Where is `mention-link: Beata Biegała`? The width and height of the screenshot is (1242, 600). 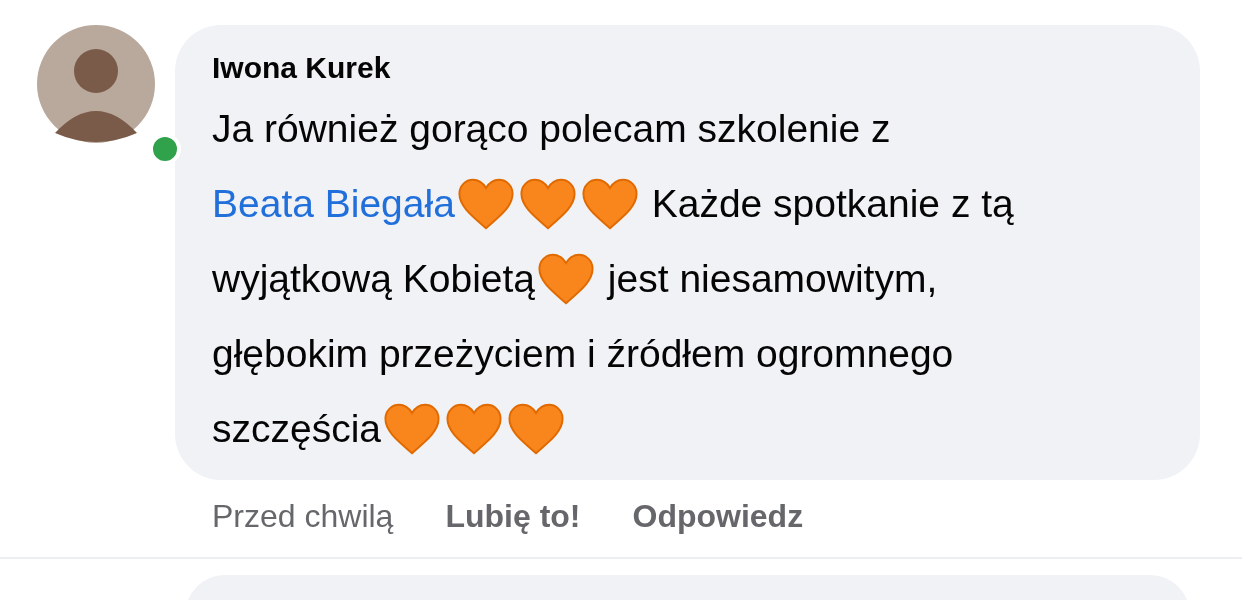 mention-link: Beata Biegała is located at coordinates (333, 203).